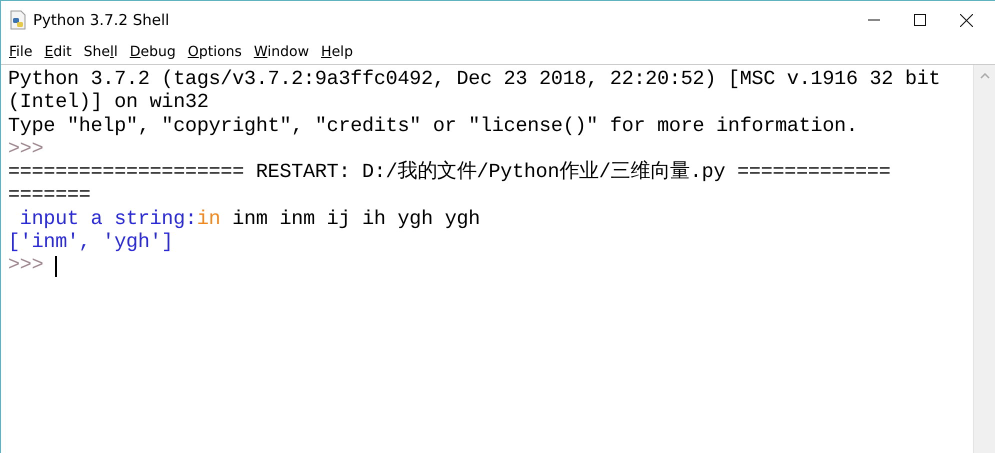 This screenshot has height=453, width=995. Describe the element at coordinates (433, 126) in the screenshot. I see `shell-output: Type "help", "copyright", "credits" or "license()" for more information.` at that location.